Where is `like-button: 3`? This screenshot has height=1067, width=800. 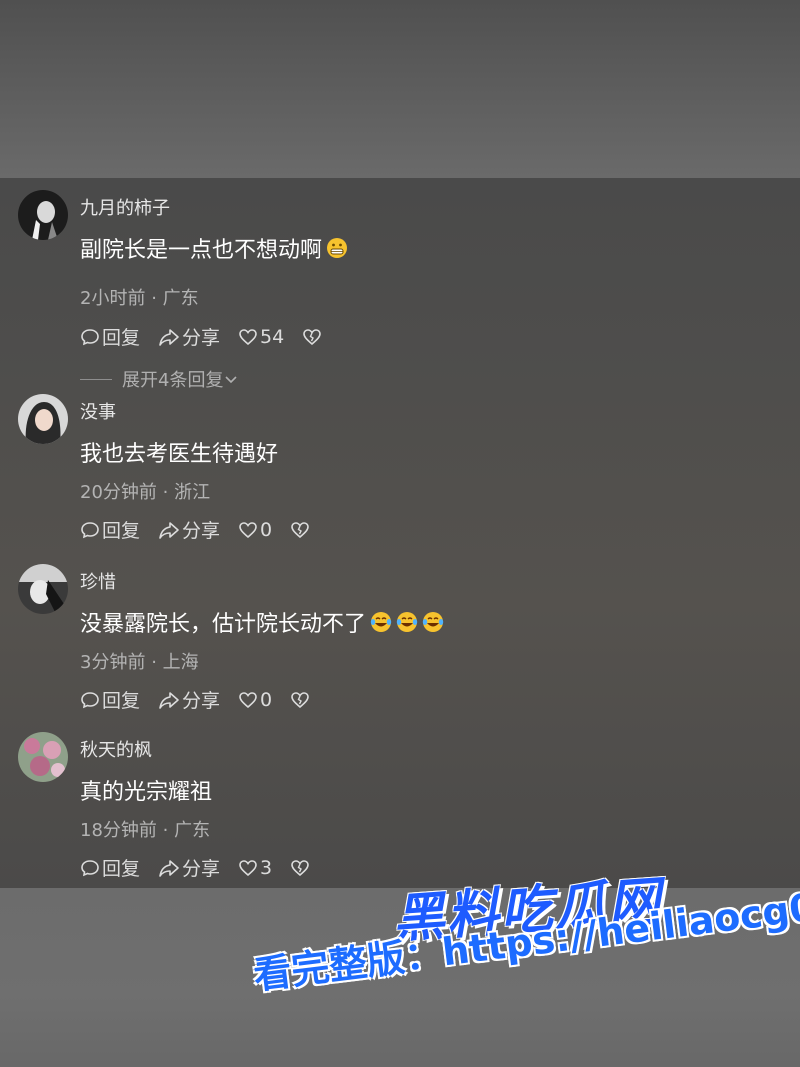
like-button: 3 is located at coordinates (255, 868).